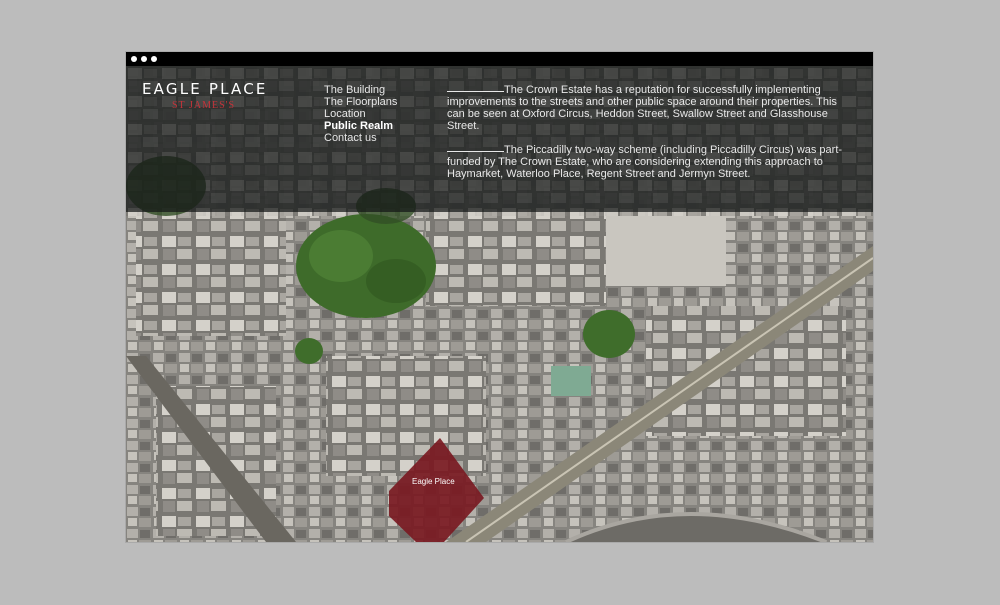  Describe the element at coordinates (360, 102) in the screenshot. I see `nav-item-the-floorplans: The Floorplans` at that location.